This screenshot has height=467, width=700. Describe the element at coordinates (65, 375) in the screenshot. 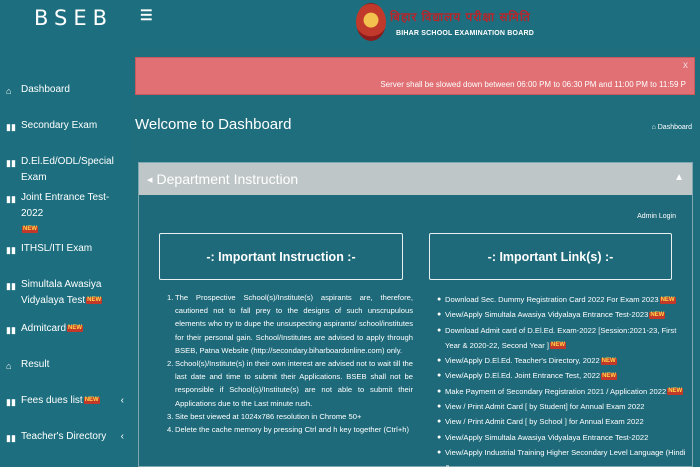

I see `sidebar-item-result: ⌂ Result` at that location.